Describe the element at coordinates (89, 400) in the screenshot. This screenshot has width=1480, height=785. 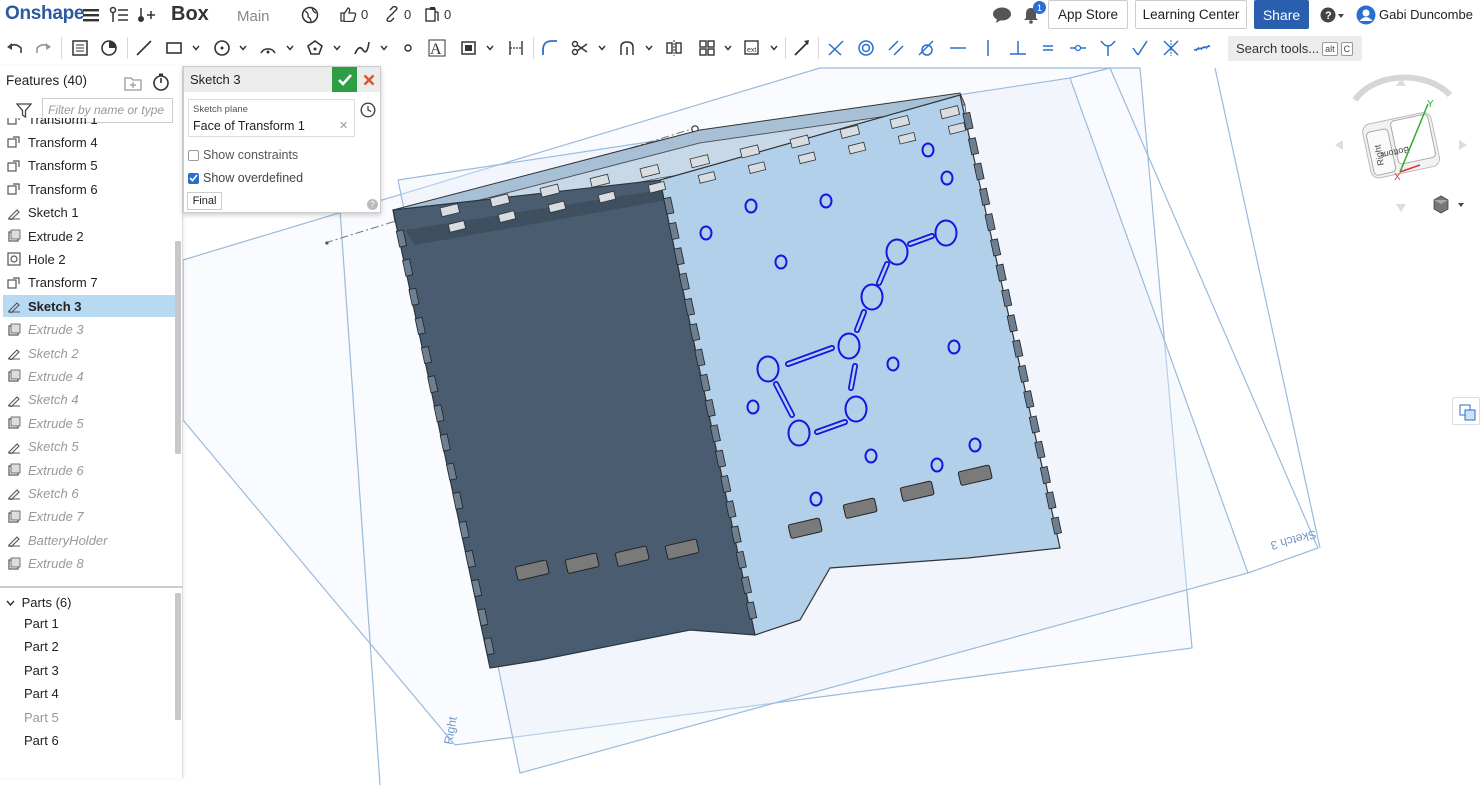
I see `feature-item: Sketch 4` at that location.